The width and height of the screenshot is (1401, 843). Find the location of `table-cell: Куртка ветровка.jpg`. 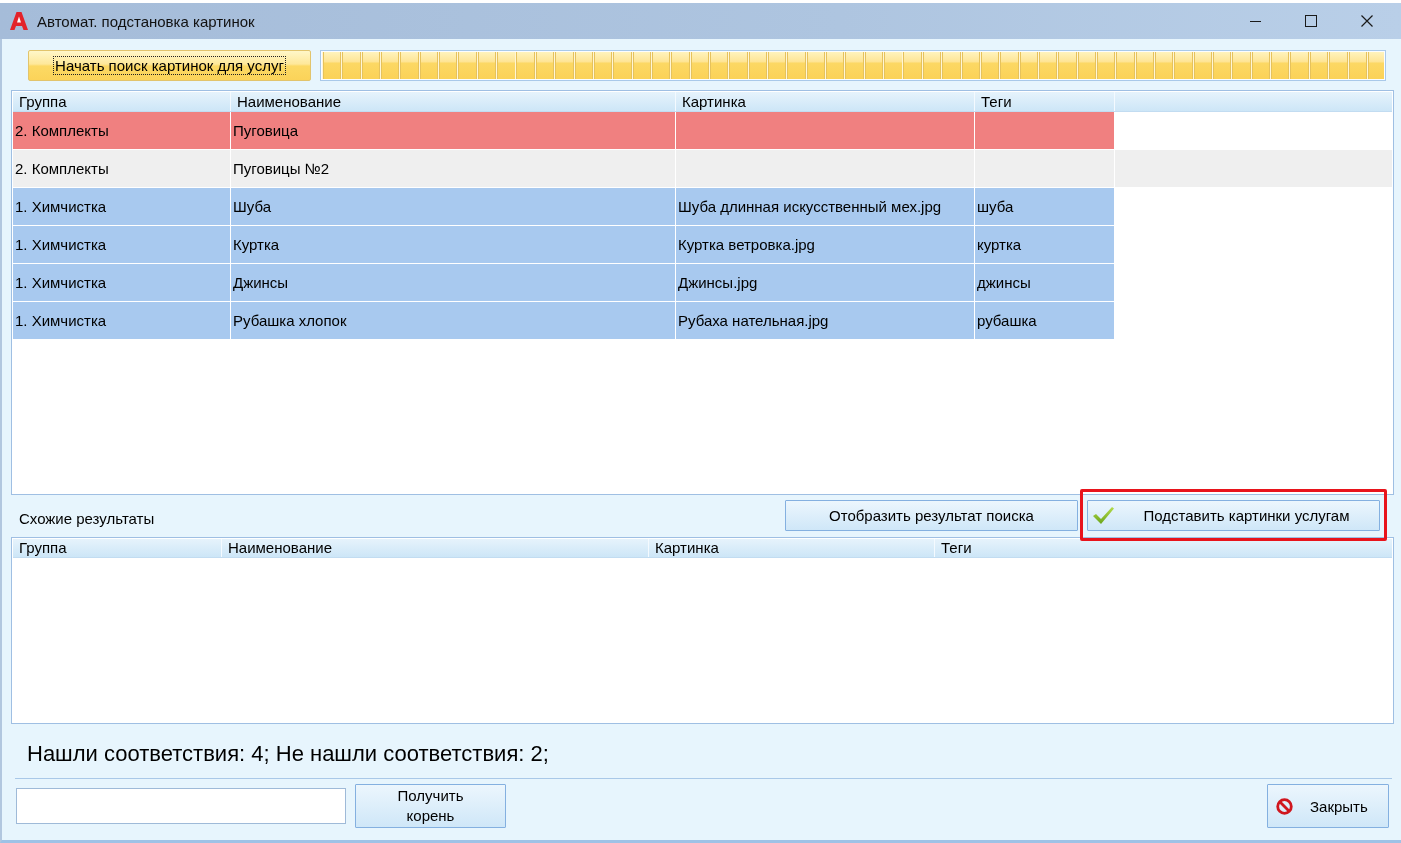

table-cell: Куртка ветровка.jpg is located at coordinates (825, 244).